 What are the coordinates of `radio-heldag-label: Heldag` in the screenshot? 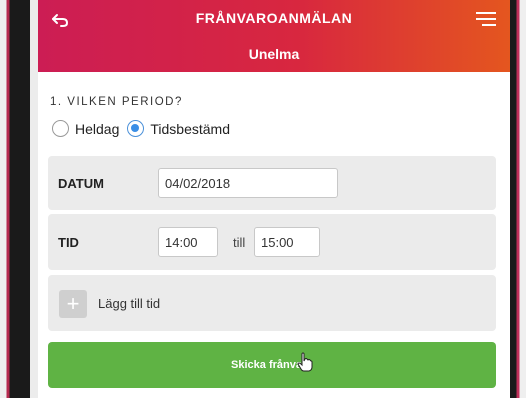 It's located at (97, 129).